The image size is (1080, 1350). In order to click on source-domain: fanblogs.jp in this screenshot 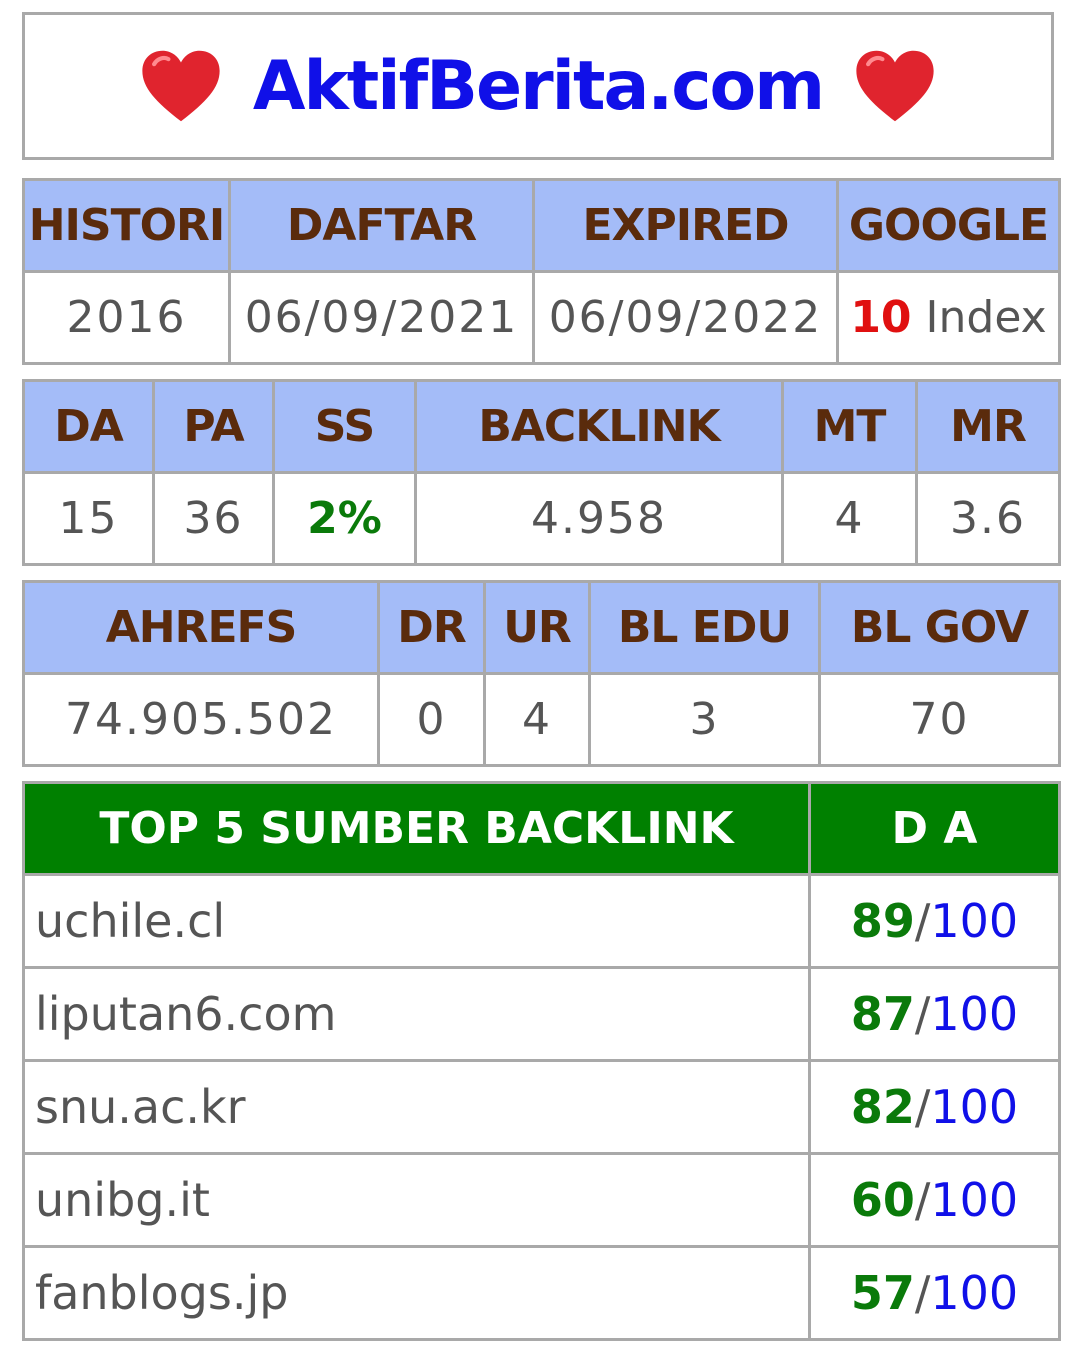, I will do `click(416, 1293)`.